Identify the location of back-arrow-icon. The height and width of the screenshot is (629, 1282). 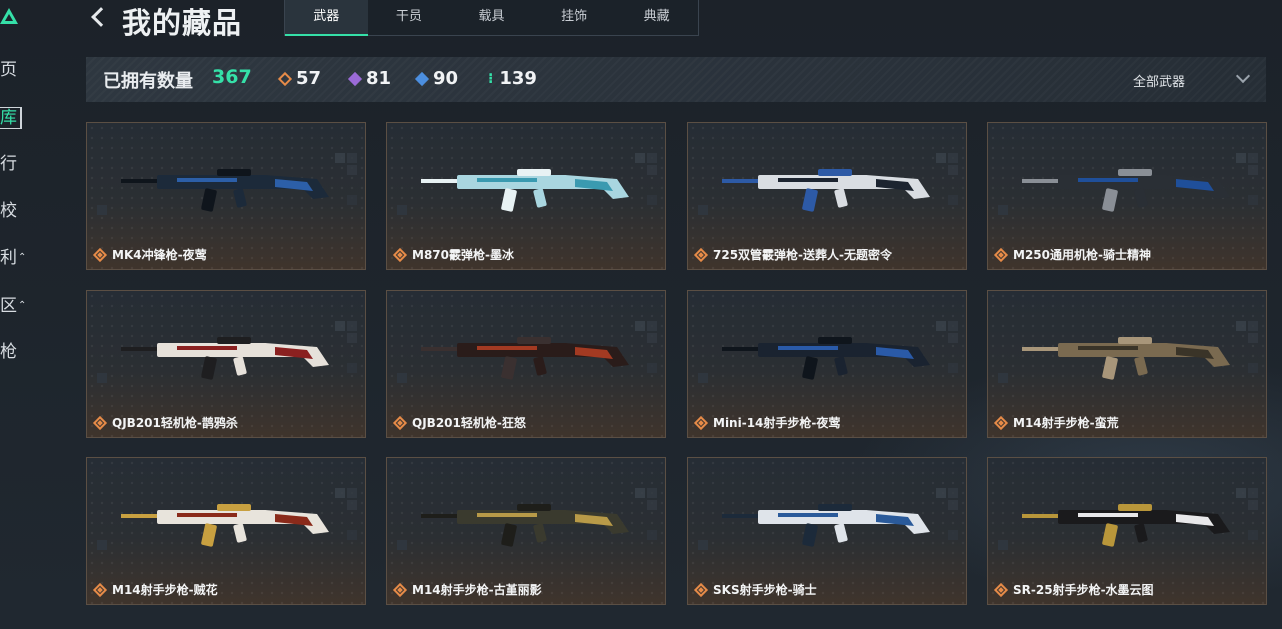
(99, 17).